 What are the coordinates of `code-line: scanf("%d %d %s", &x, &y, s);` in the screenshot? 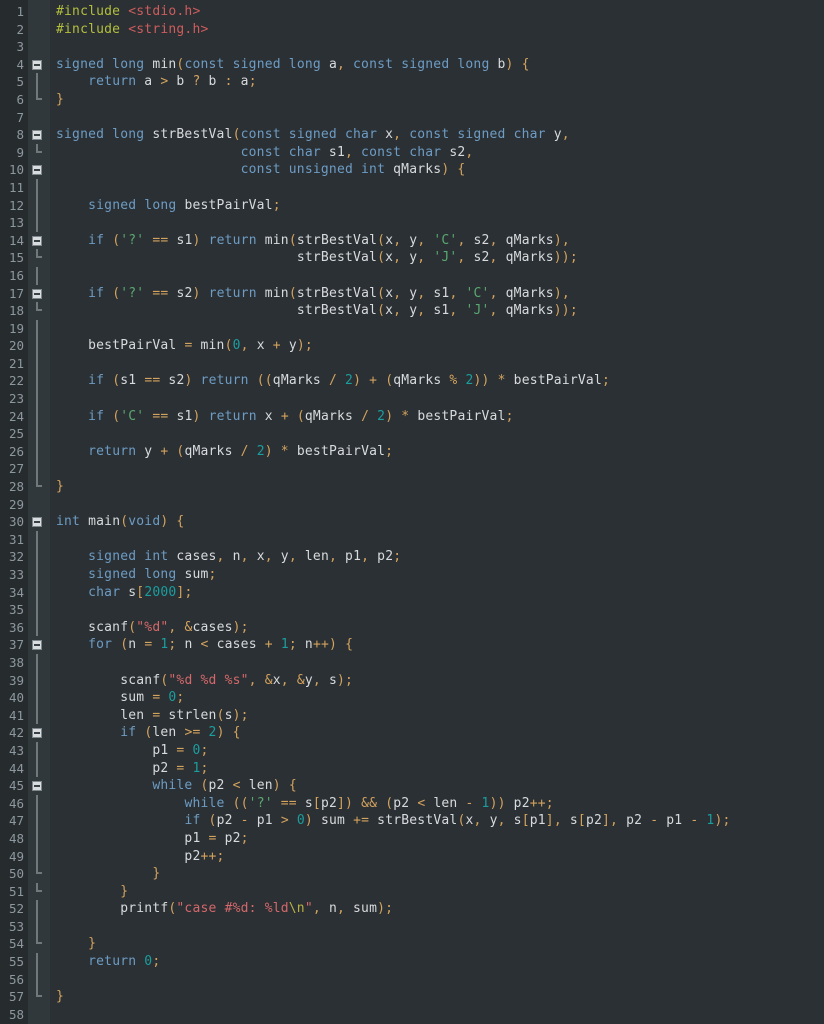 It's located at (440, 681).